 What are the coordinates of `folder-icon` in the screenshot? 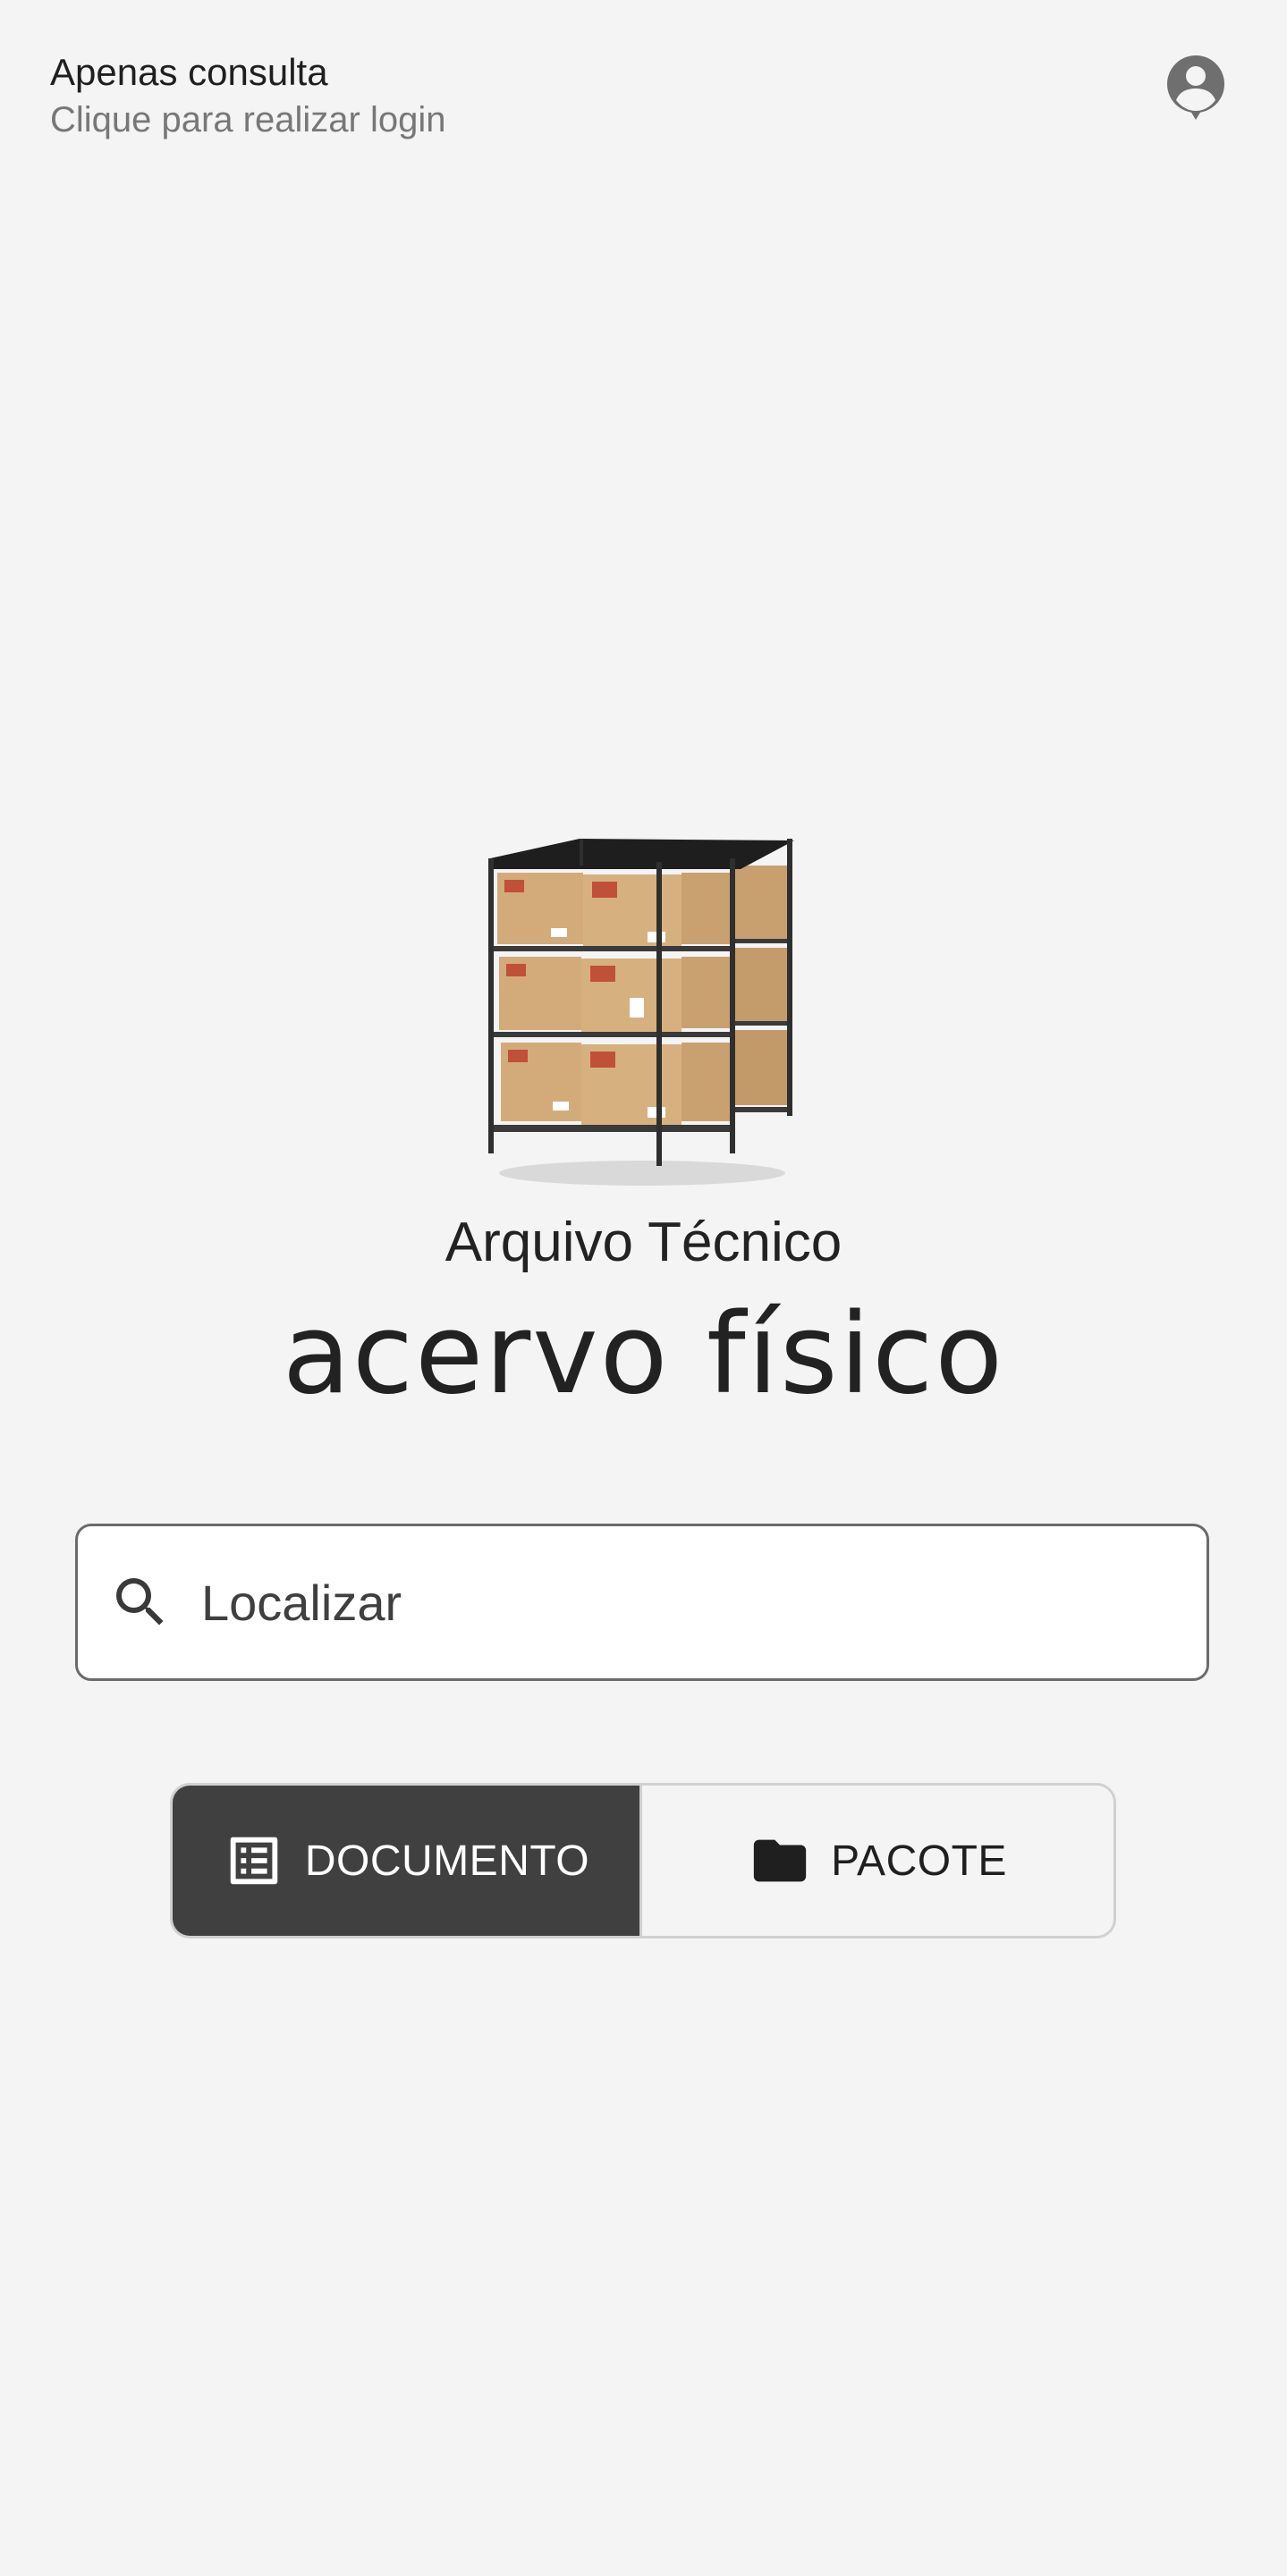 It's located at (780, 1860).